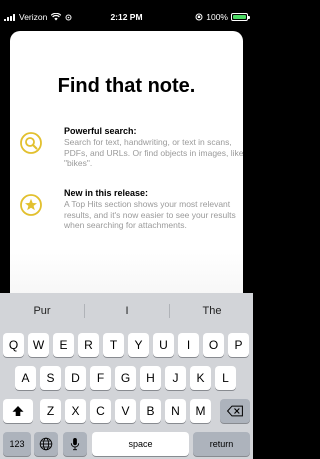 The height and width of the screenshot is (459, 320). Describe the element at coordinates (50, 411) in the screenshot. I see `key-z: Z` at that location.